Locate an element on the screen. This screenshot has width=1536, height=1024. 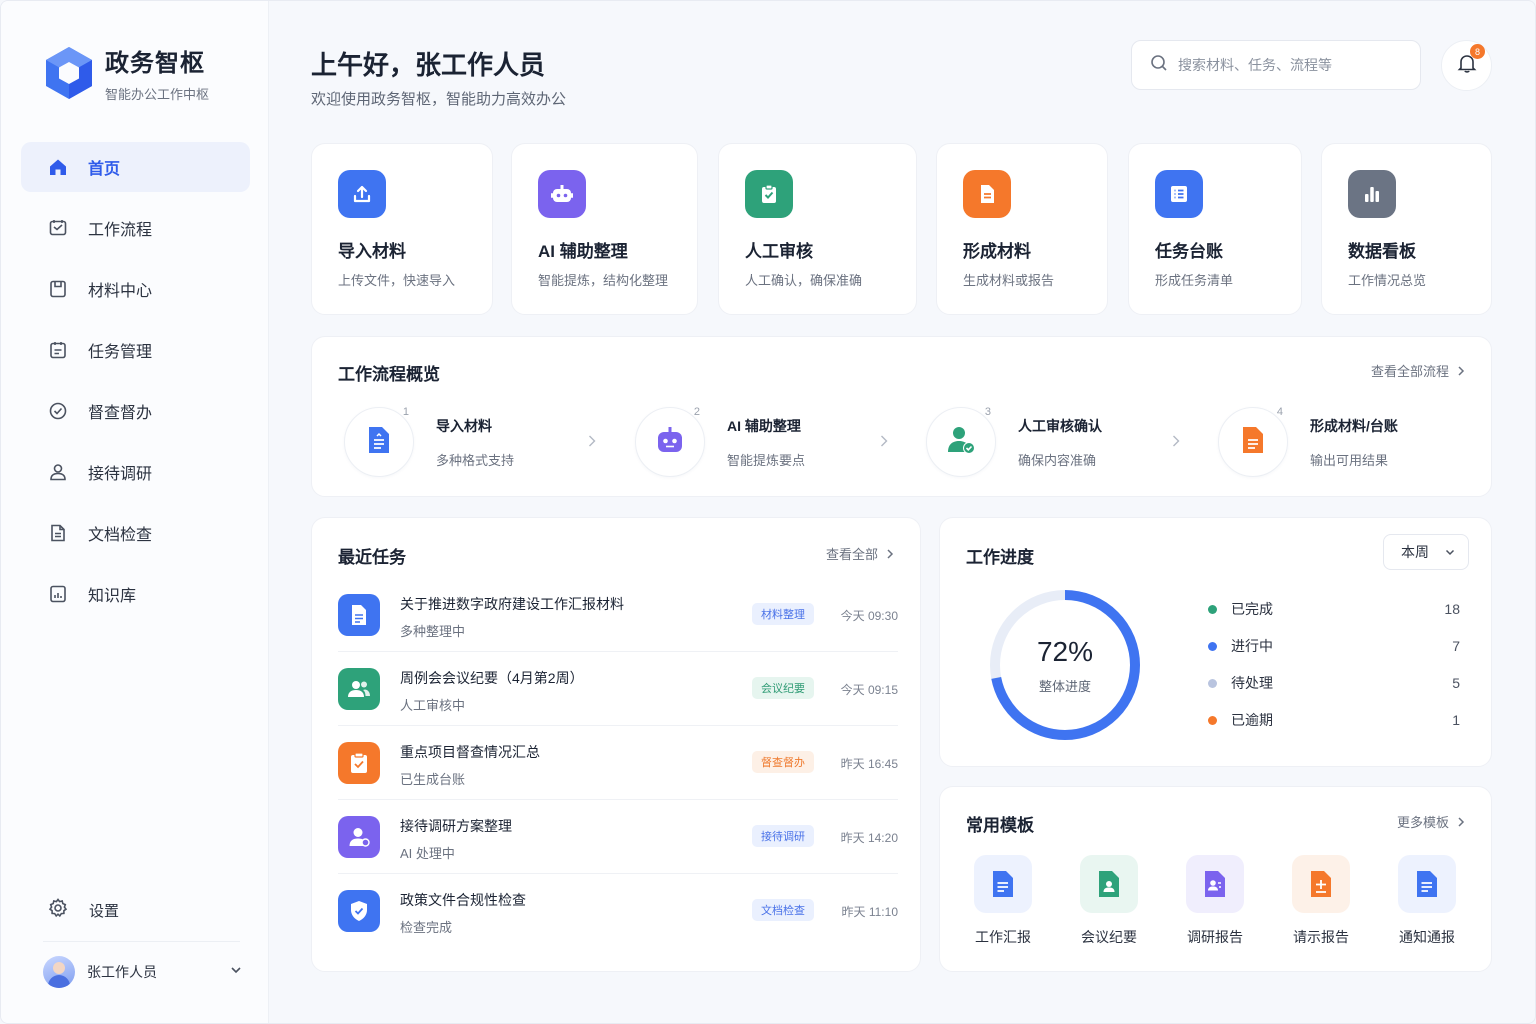
templates-title: 常用模板 is located at coordinates (1000, 825).